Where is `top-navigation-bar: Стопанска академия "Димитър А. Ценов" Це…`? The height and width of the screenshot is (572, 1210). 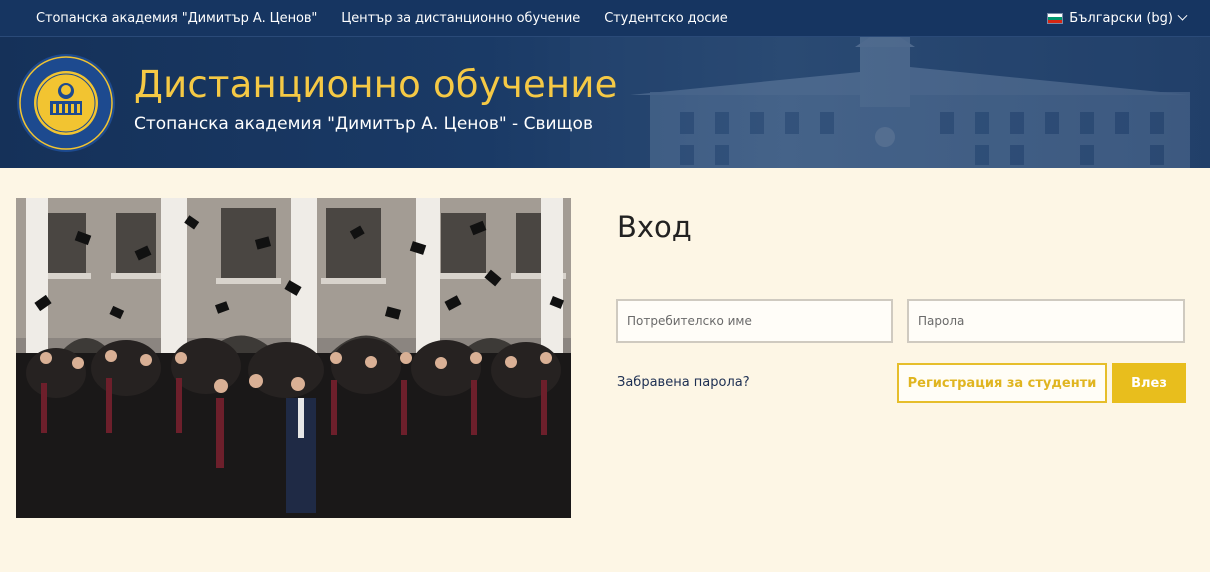 top-navigation-bar: Стопанска академия "Димитър А. Ценов" Це… is located at coordinates (605, 18).